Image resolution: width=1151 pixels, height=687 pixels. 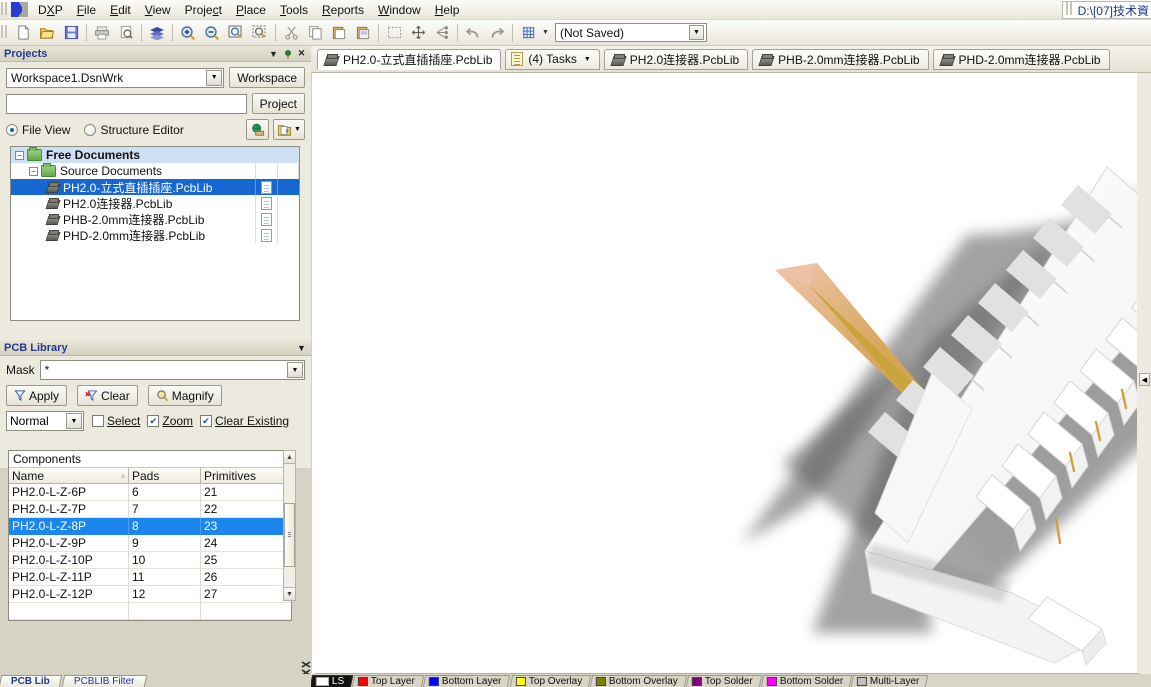 What do you see at coordinates (155, 171) in the screenshot?
I see `tree-node-source-documents: − Source Documents` at bounding box center [155, 171].